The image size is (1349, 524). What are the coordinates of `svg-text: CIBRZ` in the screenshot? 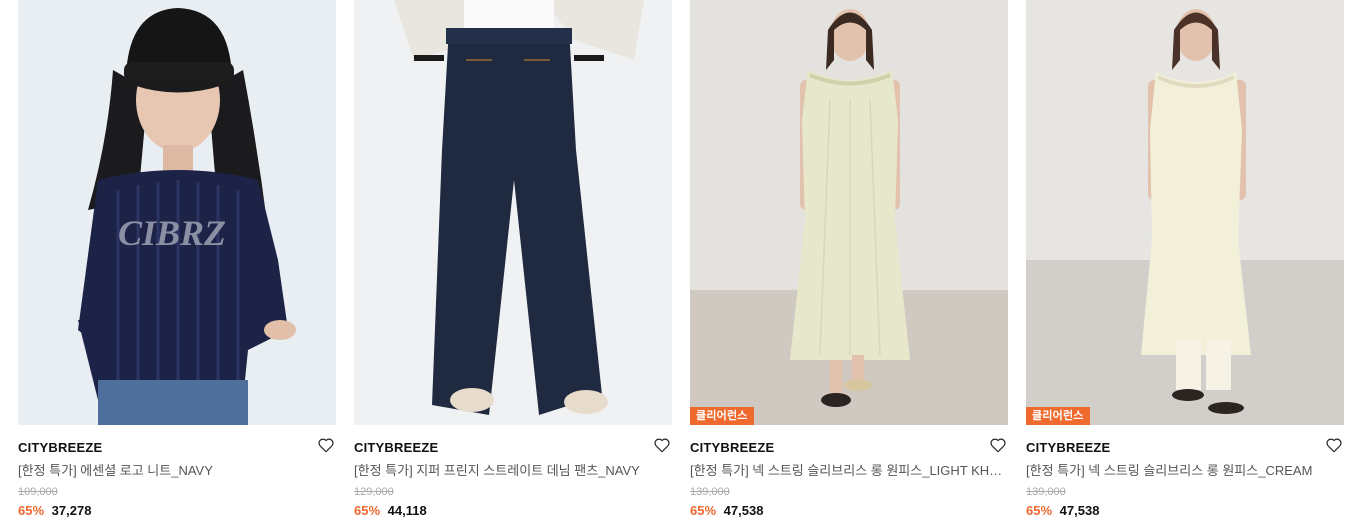 It's located at (172, 233).